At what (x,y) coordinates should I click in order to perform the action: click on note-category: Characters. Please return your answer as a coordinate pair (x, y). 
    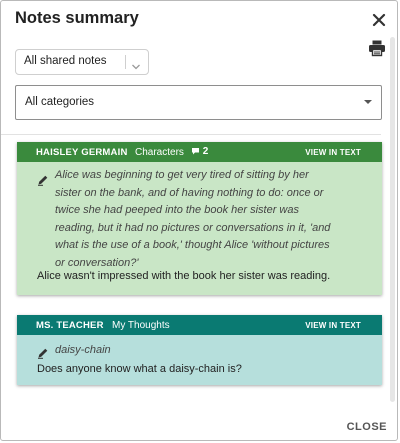
    Looking at the image, I should click on (159, 152).